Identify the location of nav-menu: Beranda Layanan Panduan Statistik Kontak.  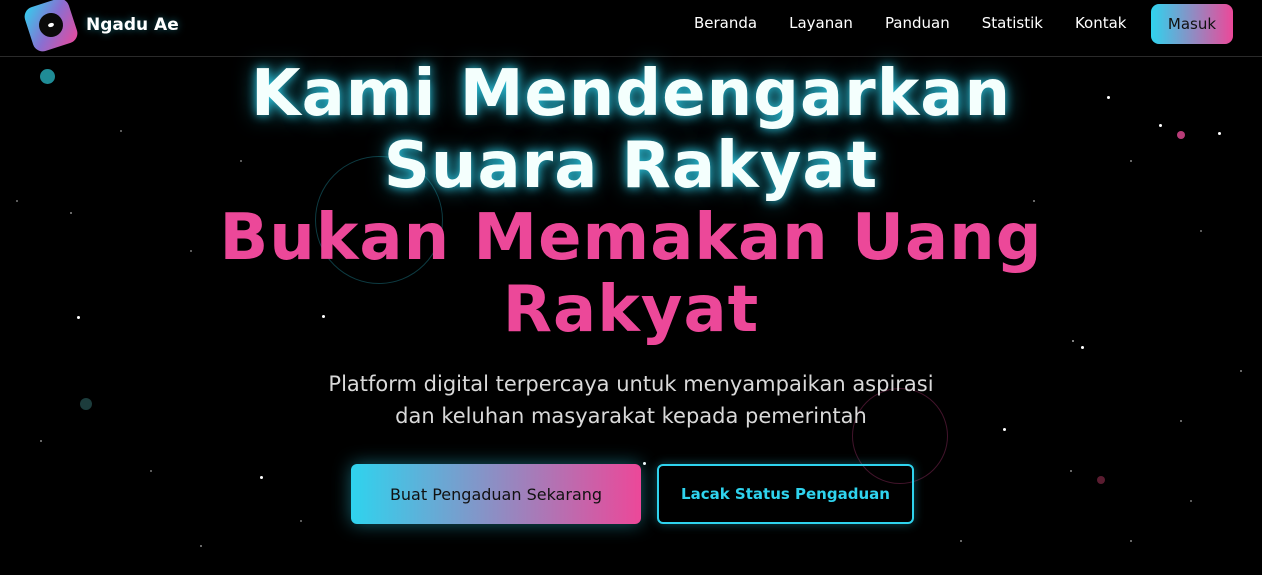
(926, 23).